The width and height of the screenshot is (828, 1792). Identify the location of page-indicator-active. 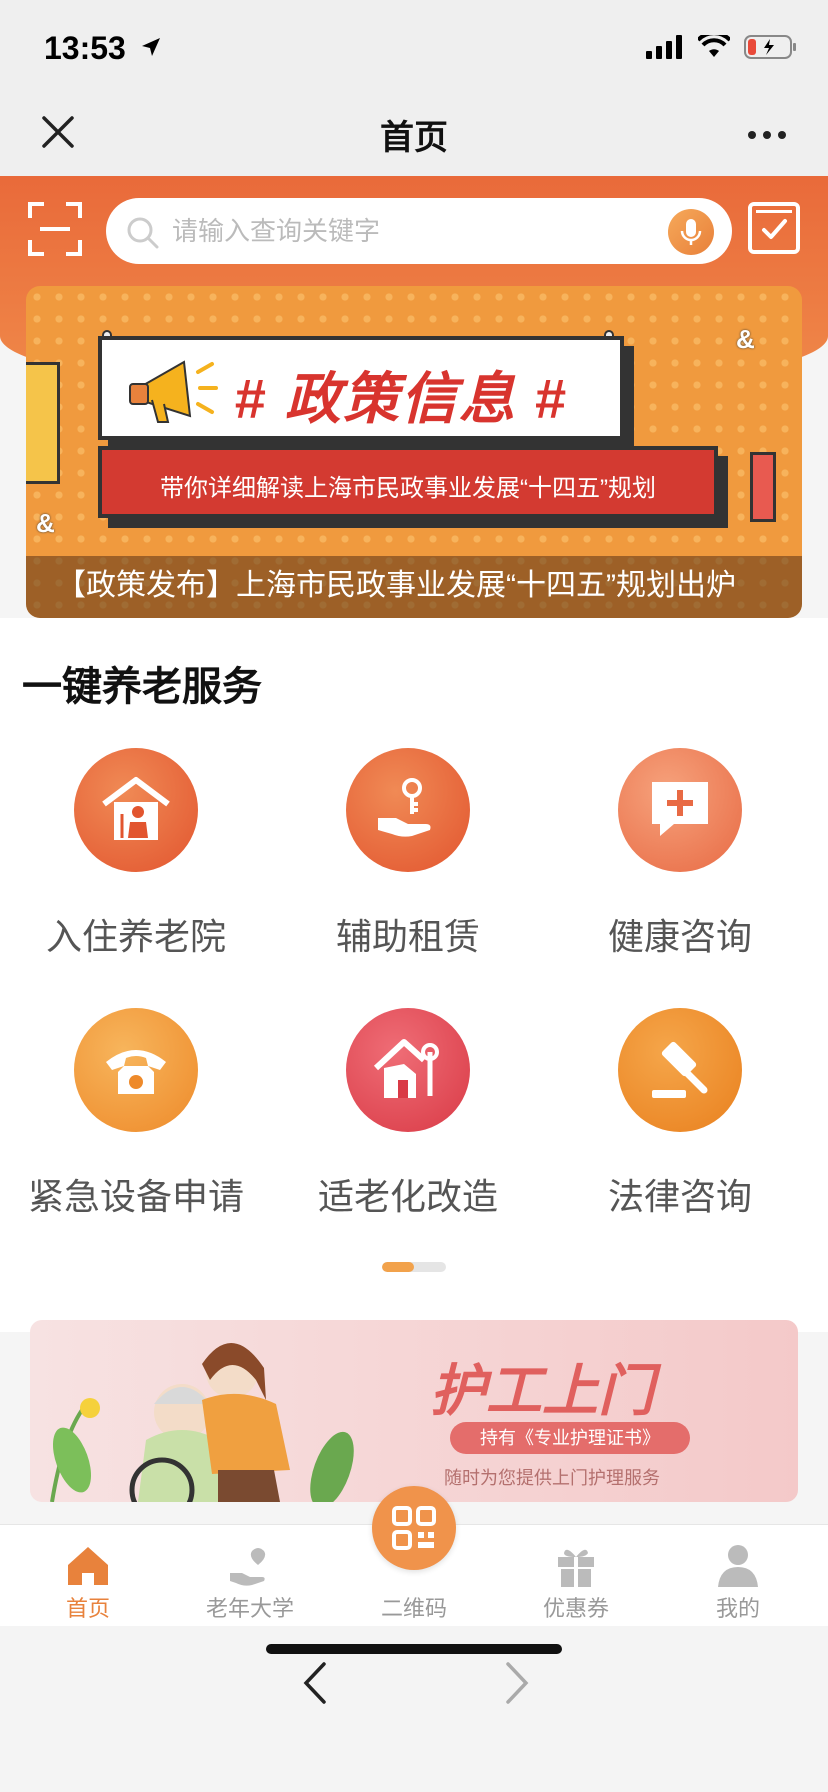
(398, 1267).